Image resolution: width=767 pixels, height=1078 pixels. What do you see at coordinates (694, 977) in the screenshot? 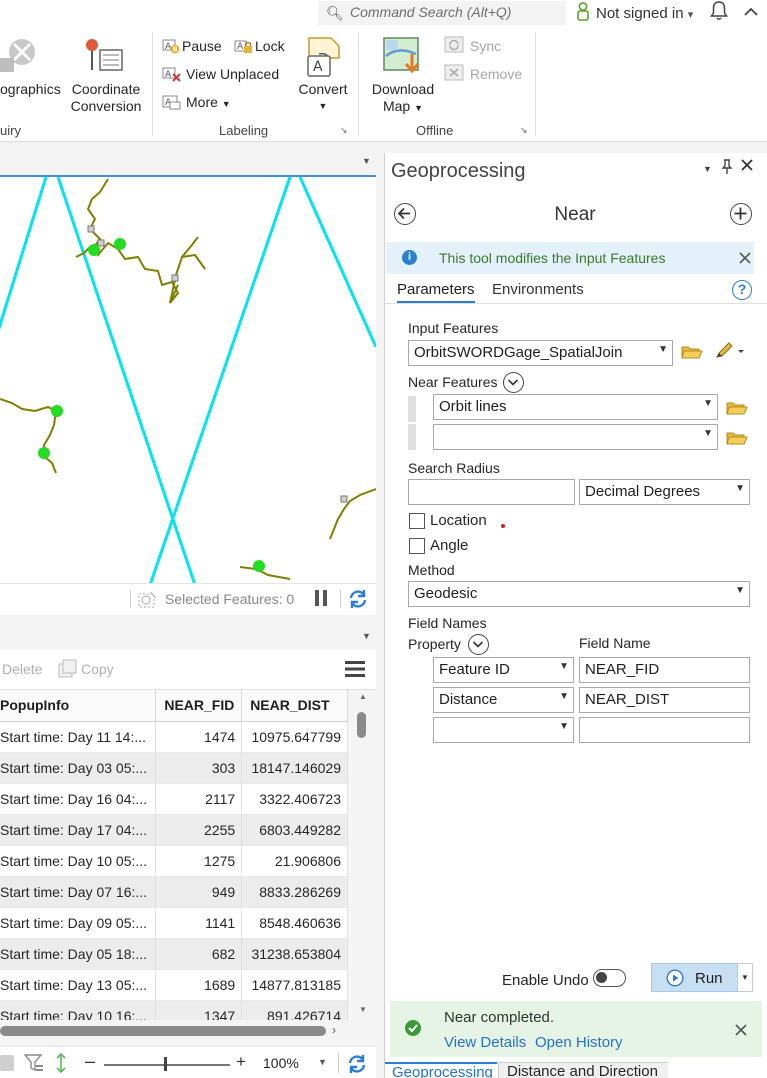
I see `run-button: Run` at bounding box center [694, 977].